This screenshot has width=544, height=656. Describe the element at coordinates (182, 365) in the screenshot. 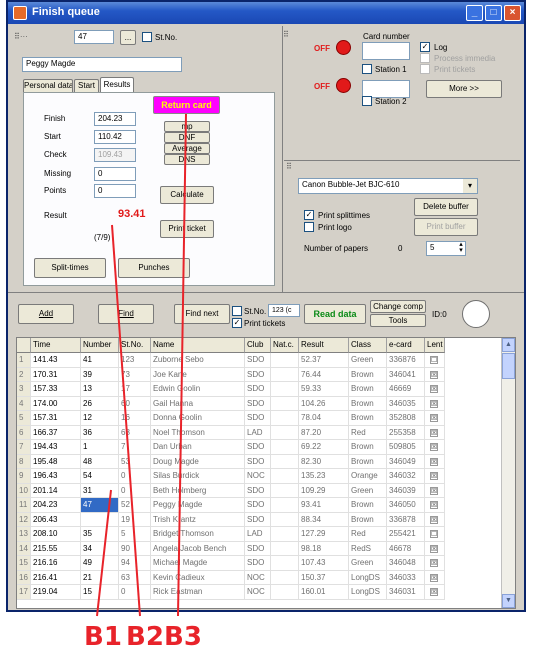

I see `arrow-b3` at that location.